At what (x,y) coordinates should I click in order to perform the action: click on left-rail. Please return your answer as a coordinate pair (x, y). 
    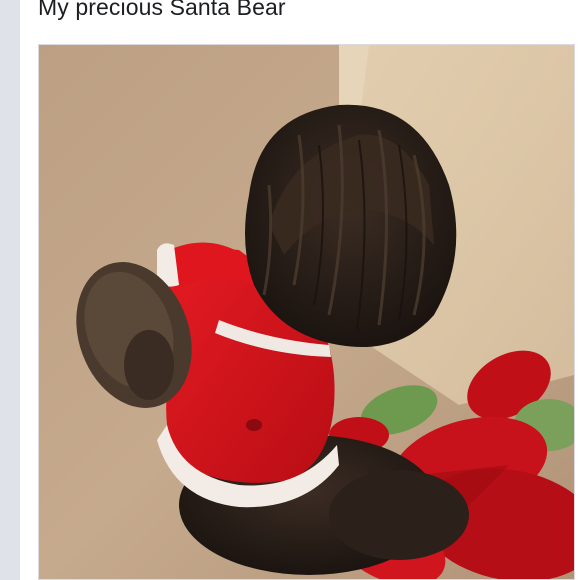
    Looking at the image, I should click on (10, 290).